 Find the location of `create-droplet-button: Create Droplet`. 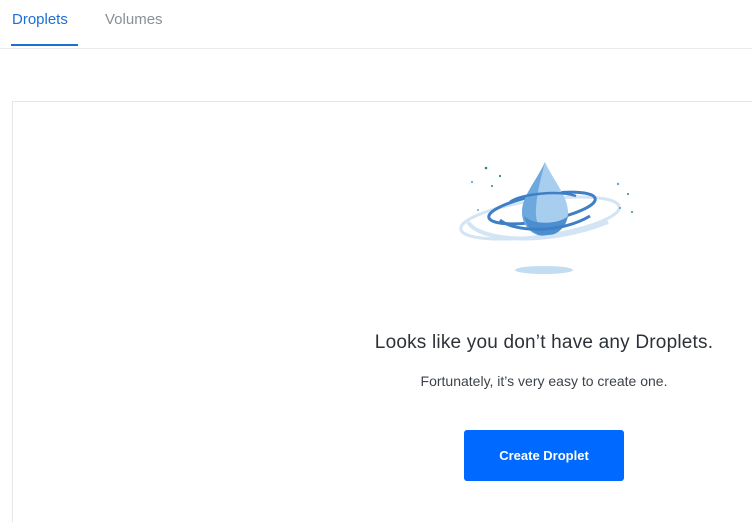

create-droplet-button: Create Droplet is located at coordinates (544, 455).